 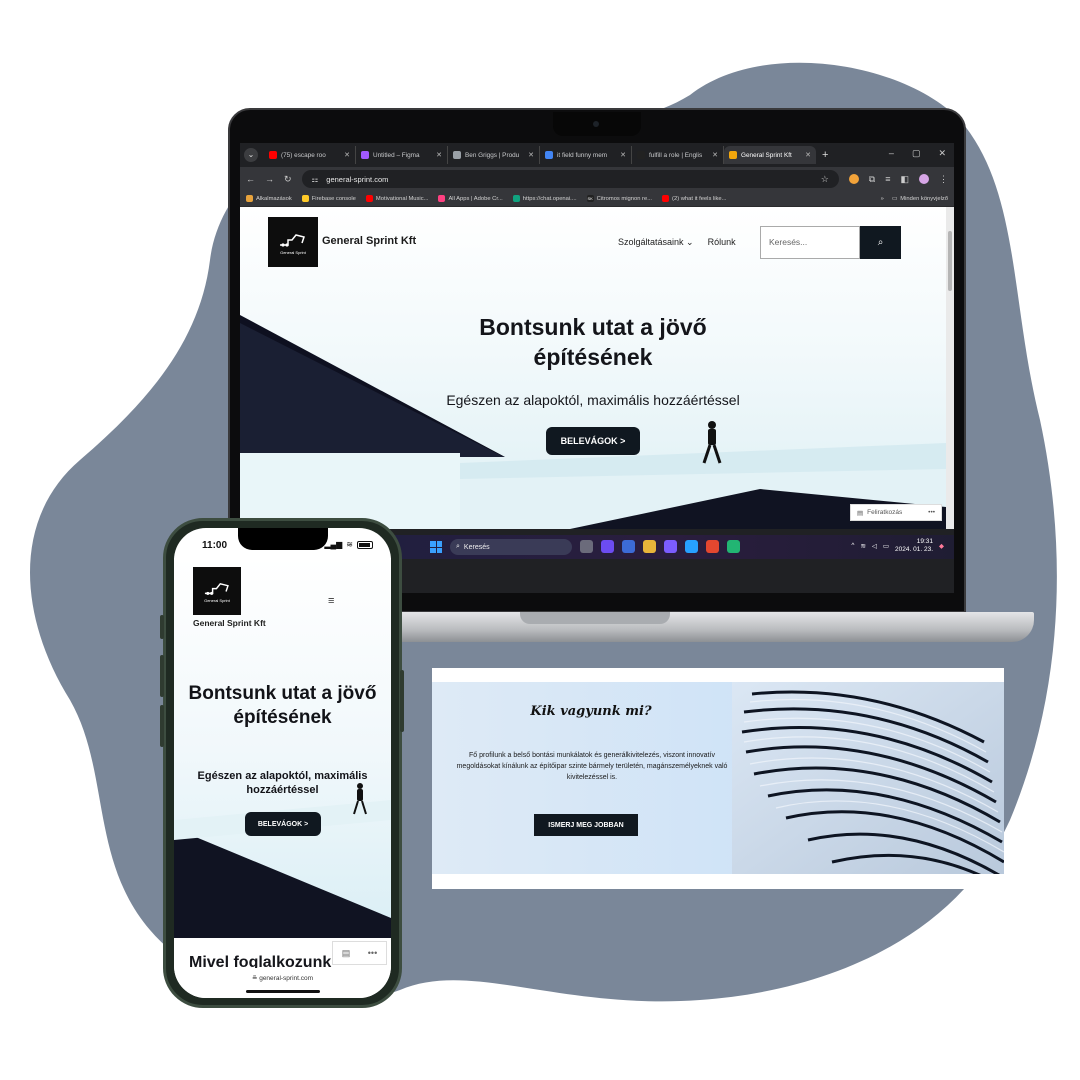 I want to click on bookmark-star-icon: ☆, so click(x=825, y=179).